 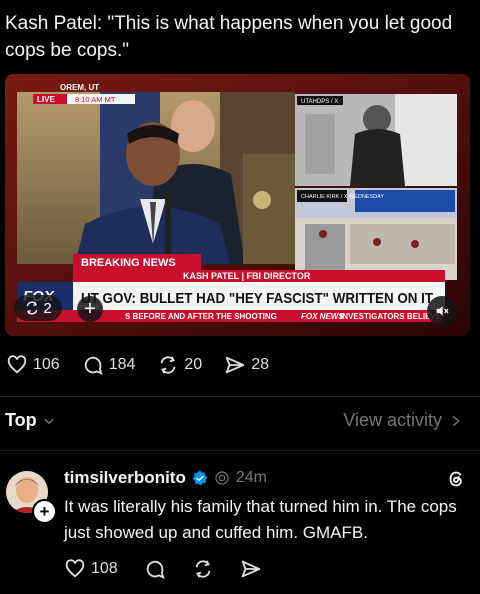 What do you see at coordinates (392, 420) in the screenshot?
I see `view-activity-label: View activity` at bounding box center [392, 420].